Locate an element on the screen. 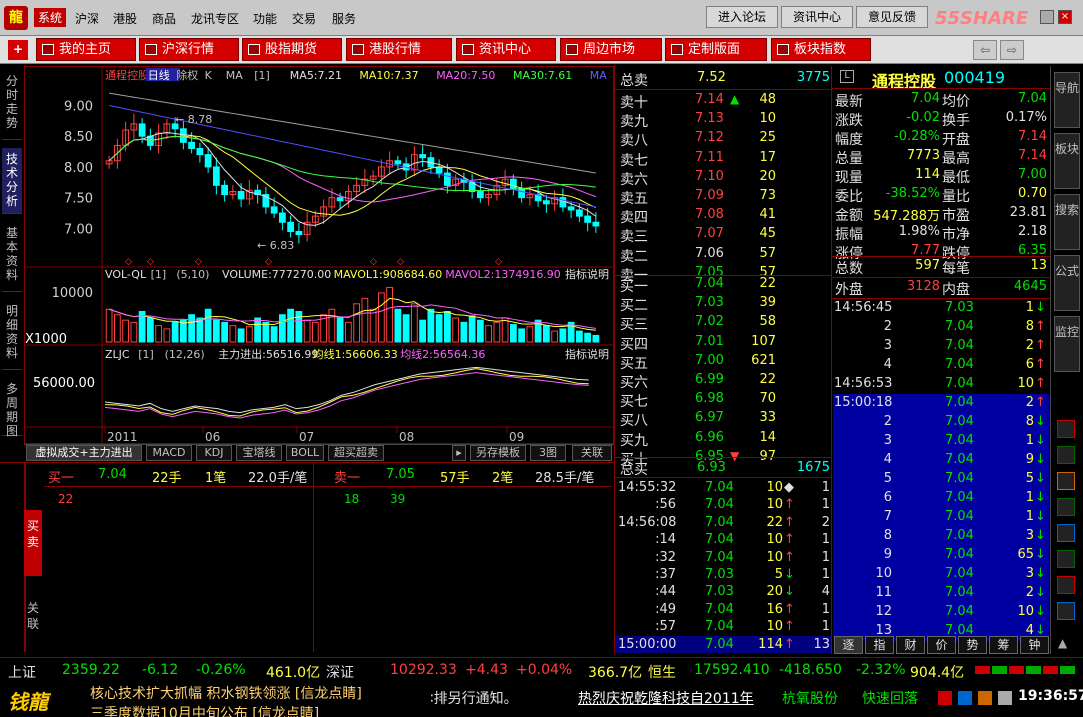 This screenshot has width=1083, height=717. left-nav-item-1: 技术分析 is located at coordinates (12, 181).